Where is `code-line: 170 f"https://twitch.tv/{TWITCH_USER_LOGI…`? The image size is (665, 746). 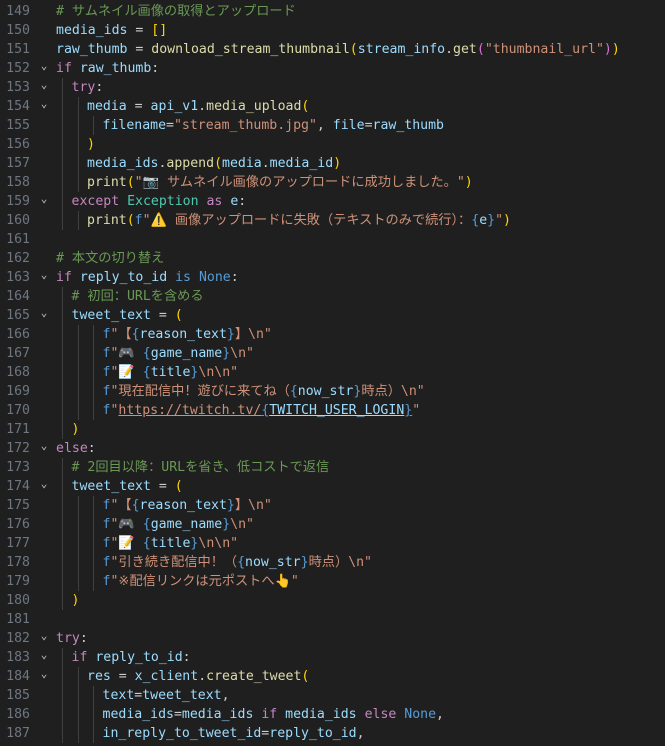 code-line: 170 f"https://twitch.tv/{TWITCH_USER_LOGI… is located at coordinates (332, 410).